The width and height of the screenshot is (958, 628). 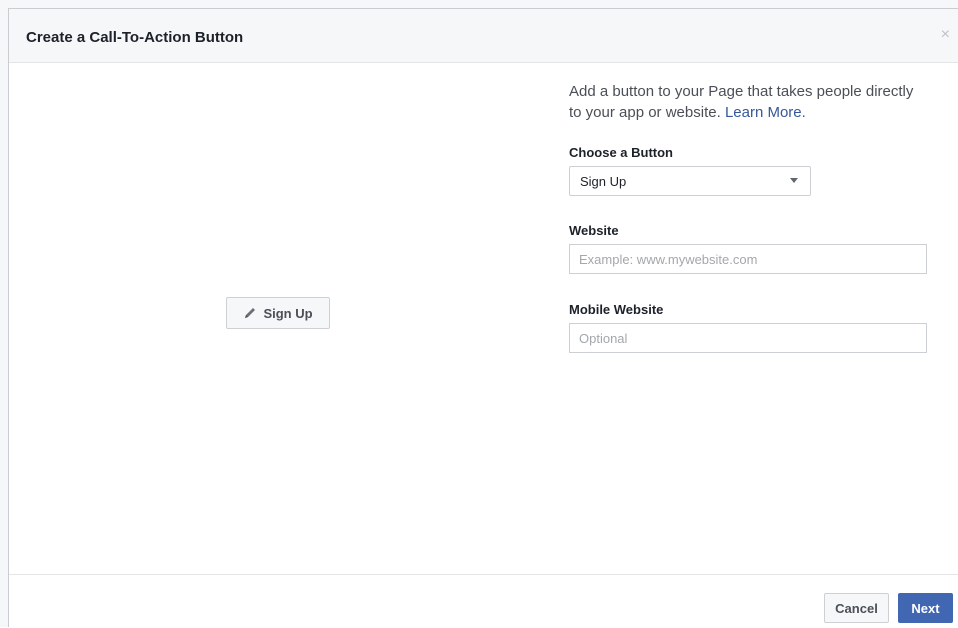 What do you see at coordinates (603, 181) in the screenshot?
I see `choose-button-value: Sign Up` at bounding box center [603, 181].